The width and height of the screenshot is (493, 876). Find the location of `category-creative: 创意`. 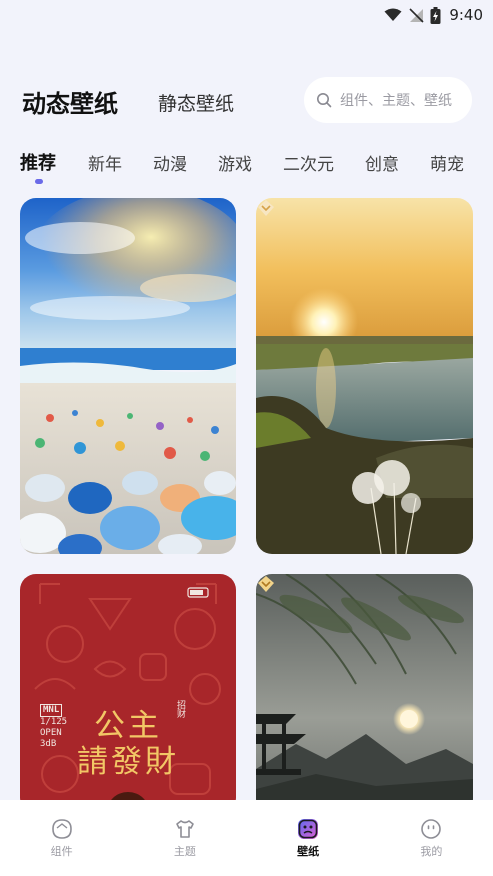

category-creative: 创意 is located at coordinates (382, 162).